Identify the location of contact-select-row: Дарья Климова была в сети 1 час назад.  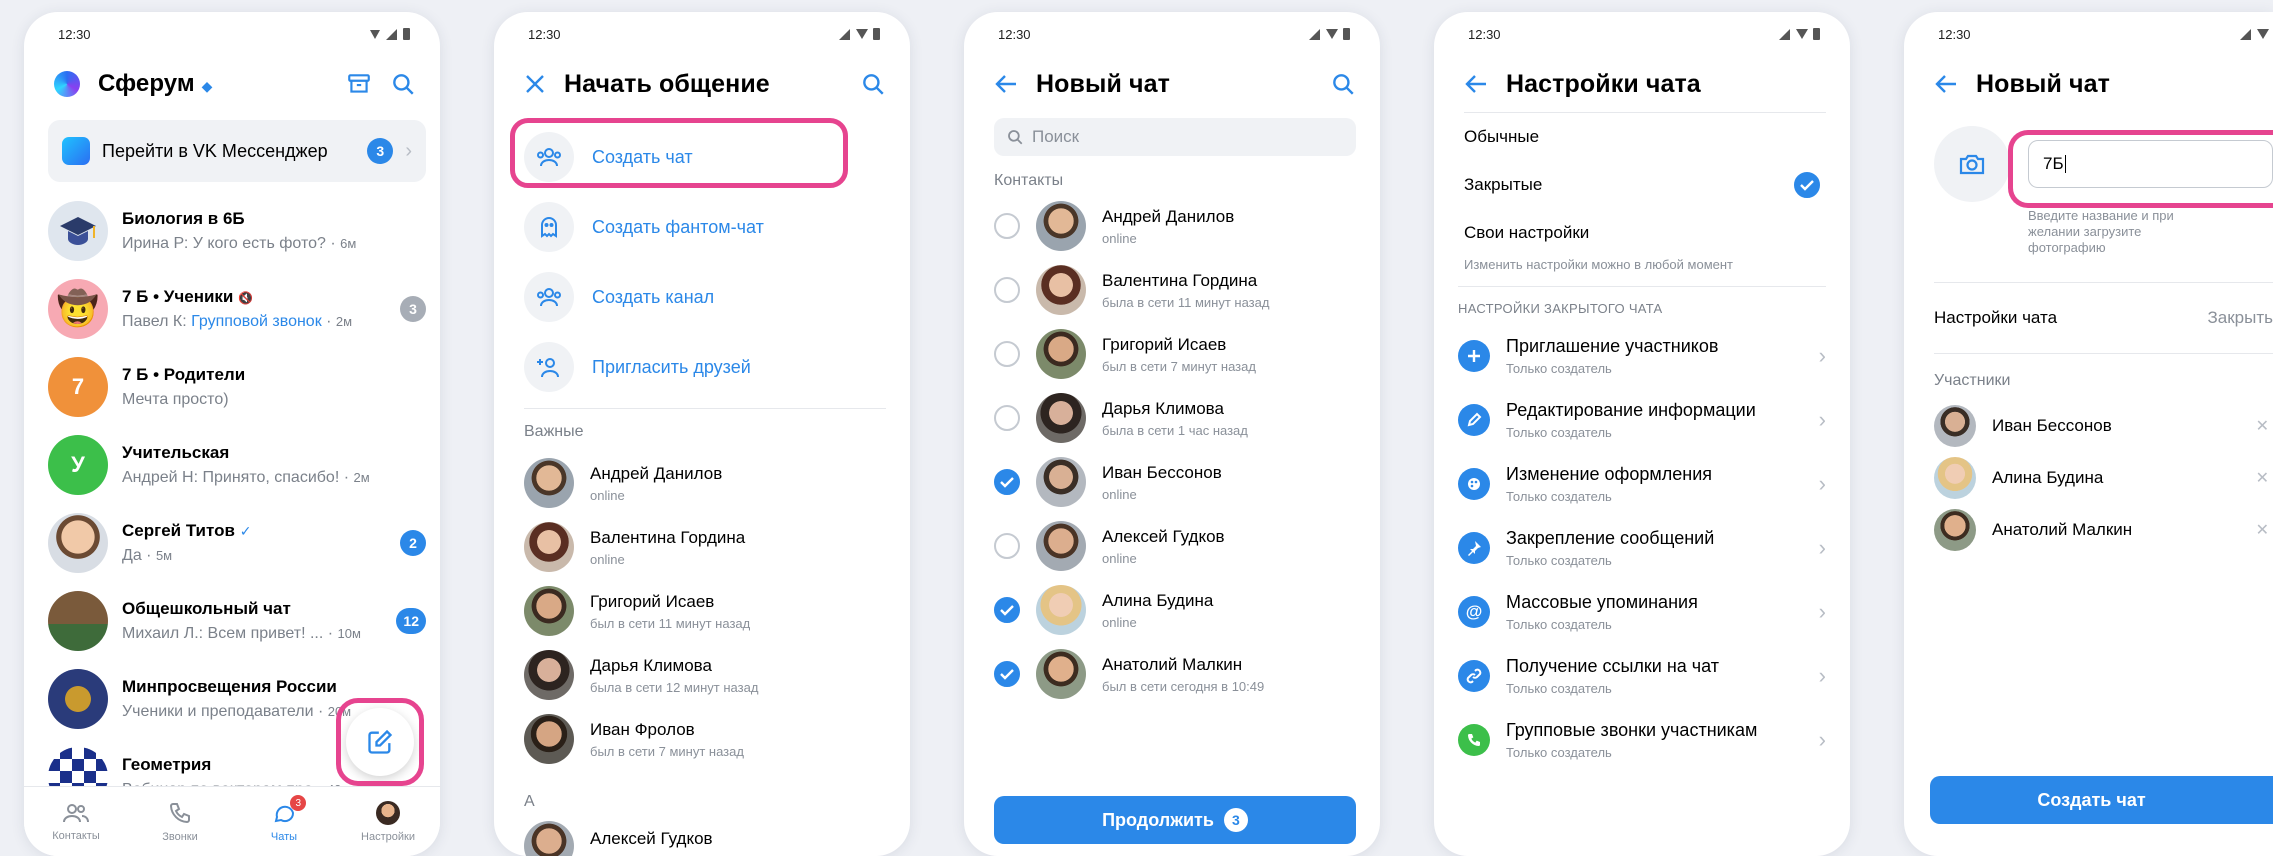
(1172, 418).